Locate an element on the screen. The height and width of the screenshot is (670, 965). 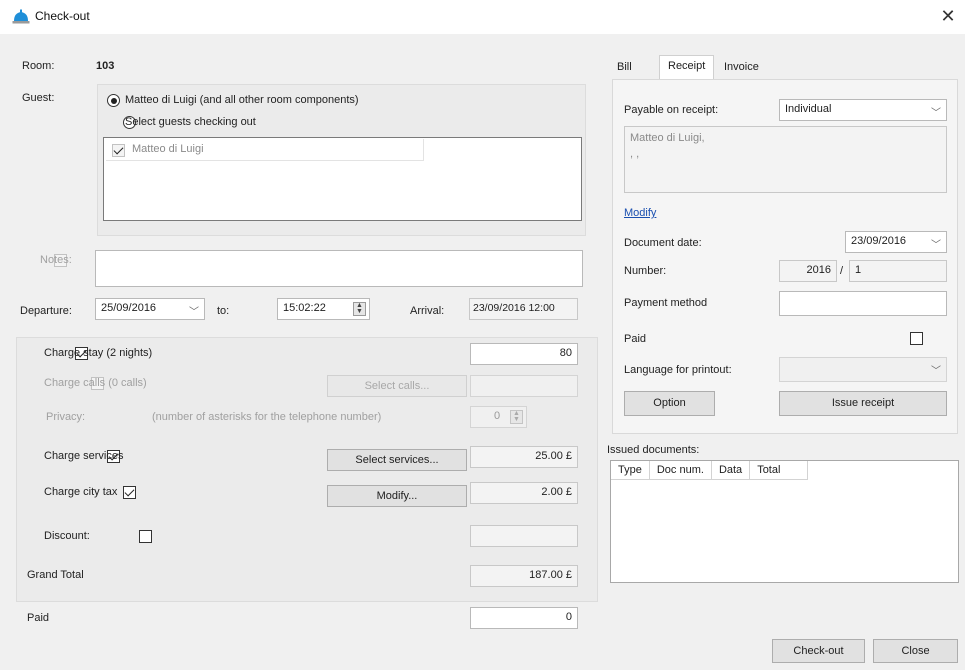
arrival-field: 23/09/2016 12:00 is located at coordinates (523, 309).